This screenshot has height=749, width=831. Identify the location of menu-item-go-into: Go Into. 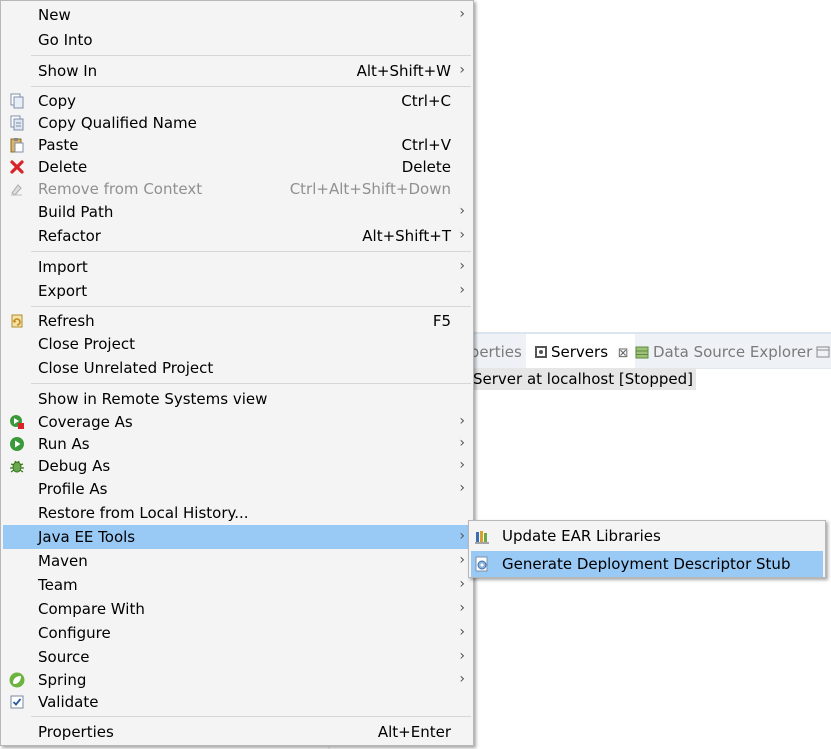
(237, 40).